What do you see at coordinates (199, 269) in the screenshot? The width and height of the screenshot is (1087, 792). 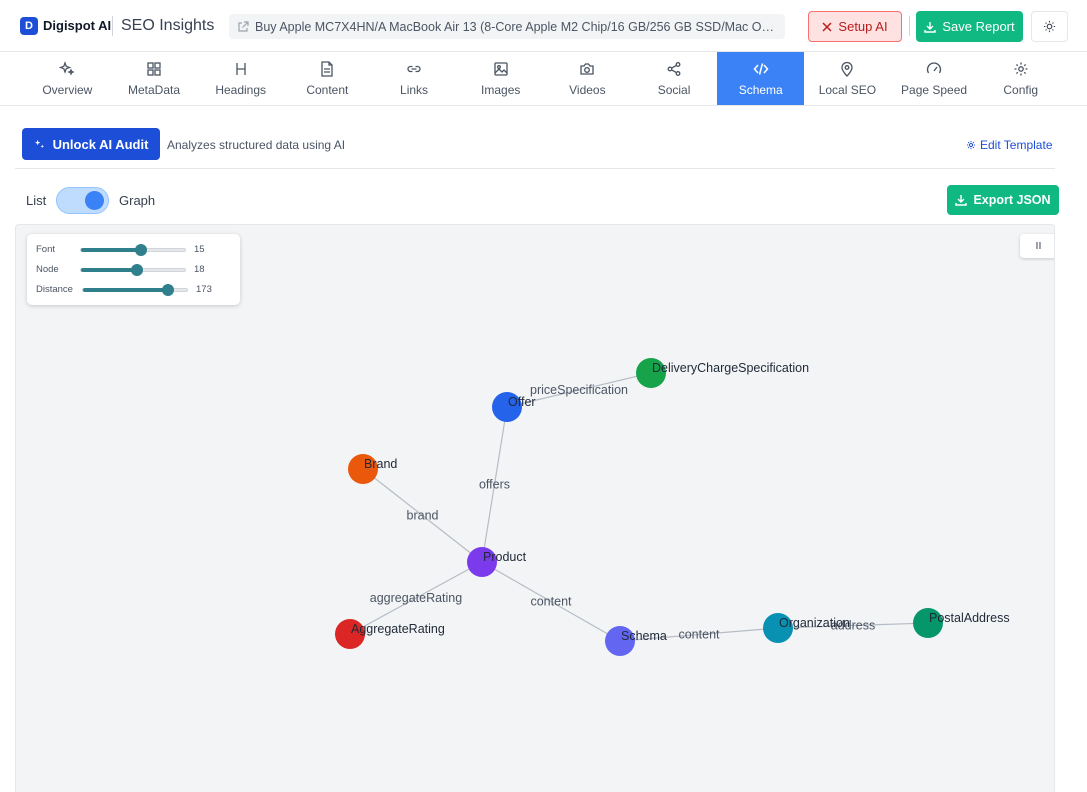 I see `node-size-value: 18` at bounding box center [199, 269].